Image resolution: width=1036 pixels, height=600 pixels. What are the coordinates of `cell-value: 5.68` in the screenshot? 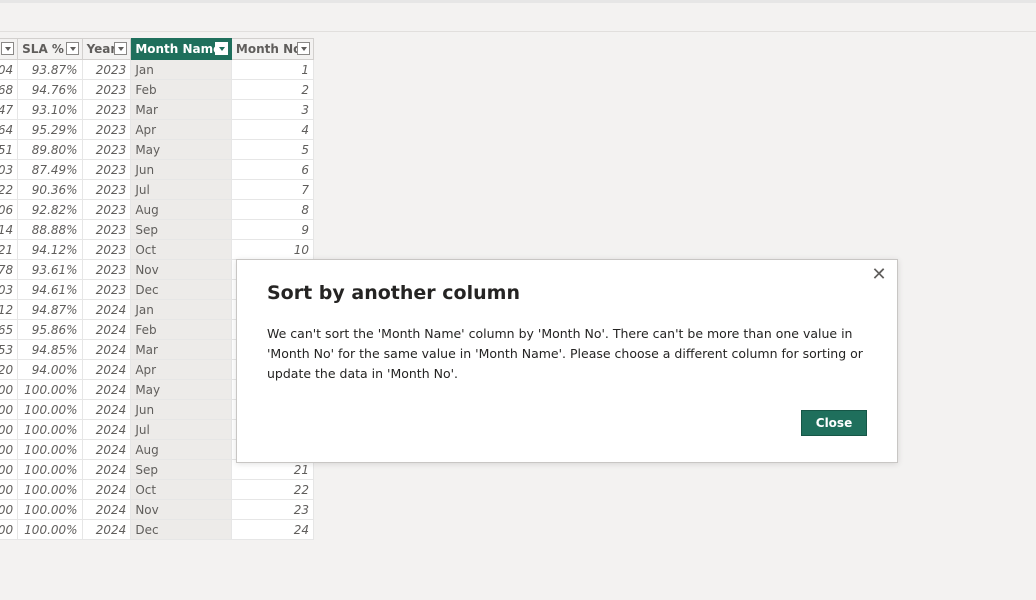 It's located at (9, 89).